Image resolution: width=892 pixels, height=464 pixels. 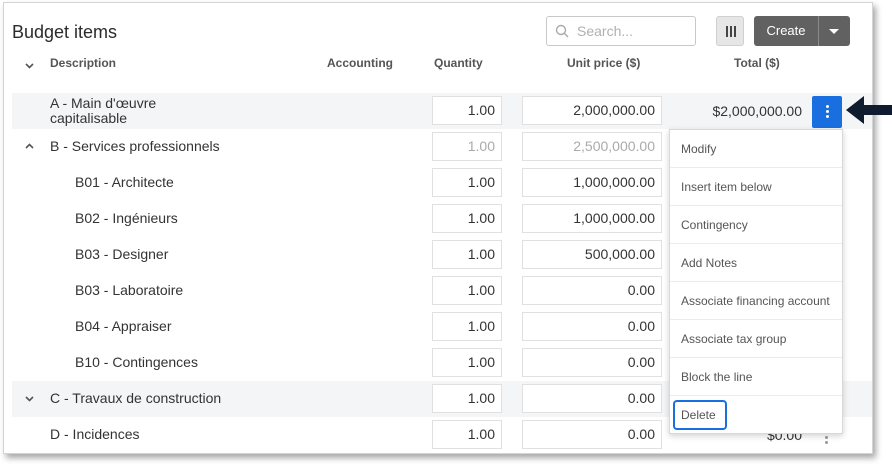 I want to click on menu-item-delete: Delete, so click(x=756, y=415).